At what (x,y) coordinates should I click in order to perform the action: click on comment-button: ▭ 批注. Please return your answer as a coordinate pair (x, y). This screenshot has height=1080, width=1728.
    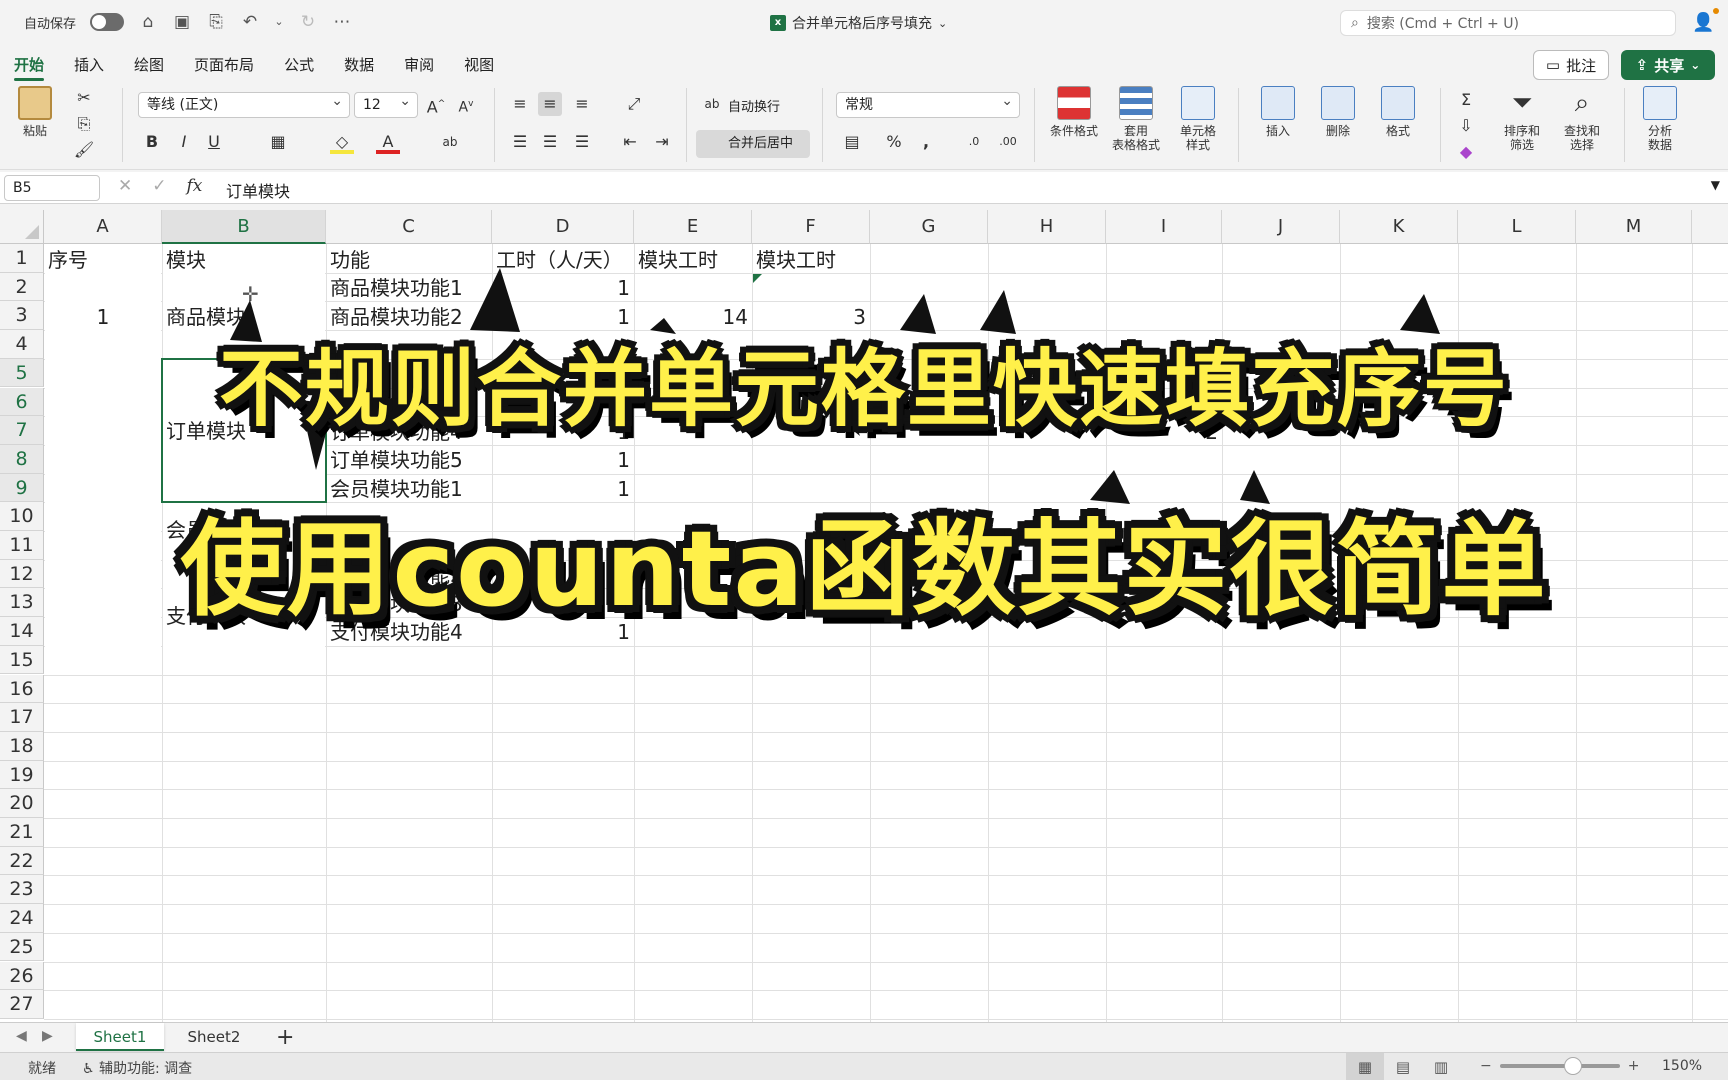
    Looking at the image, I should click on (1571, 65).